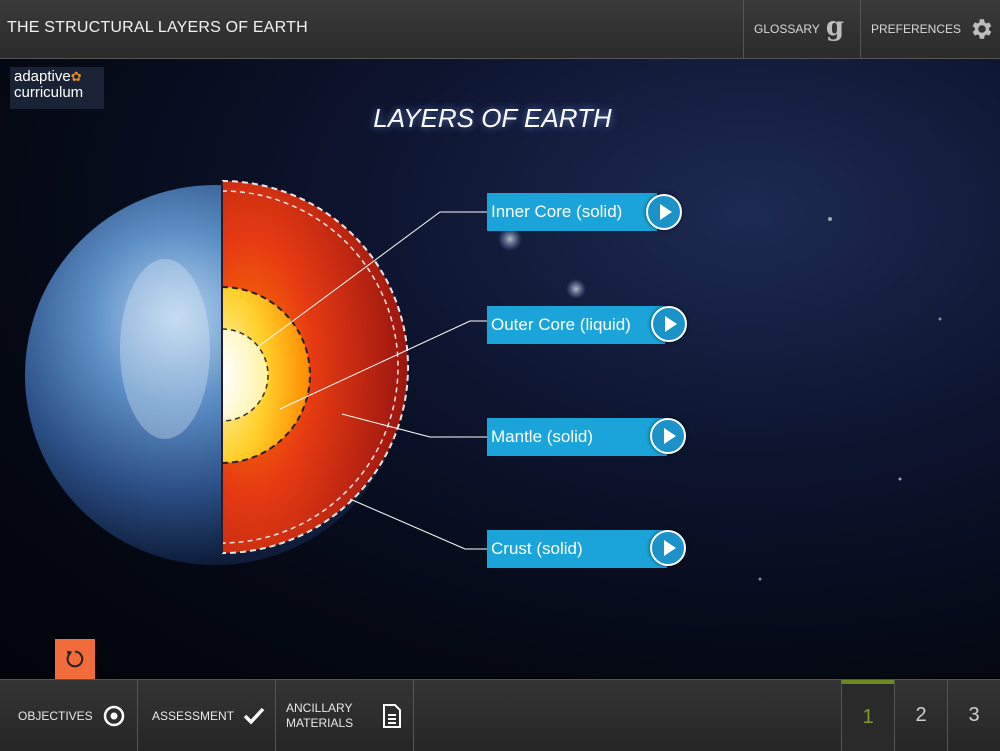 The image size is (1000, 751). I want to click on logo-line2: curriculum, so click(49, 92).